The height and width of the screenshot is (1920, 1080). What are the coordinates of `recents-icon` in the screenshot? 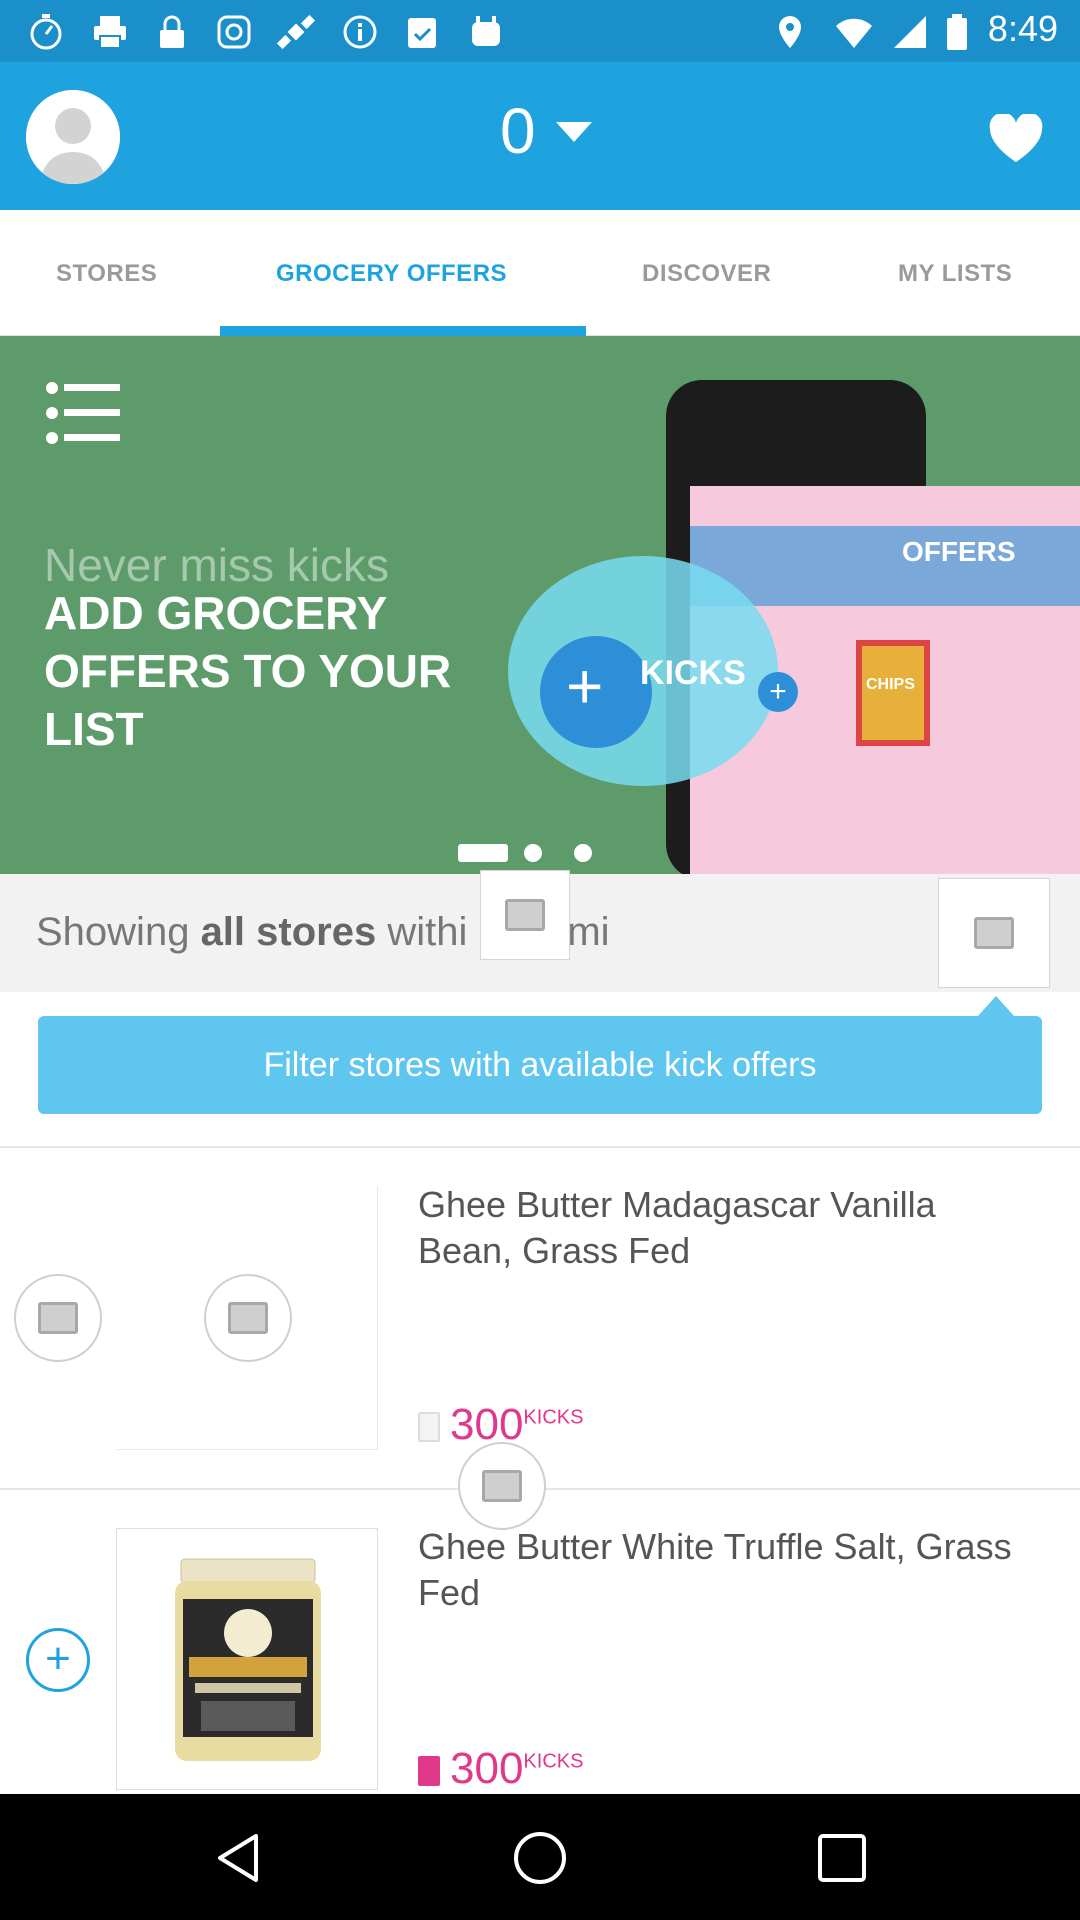 It's located at (842, 1858).